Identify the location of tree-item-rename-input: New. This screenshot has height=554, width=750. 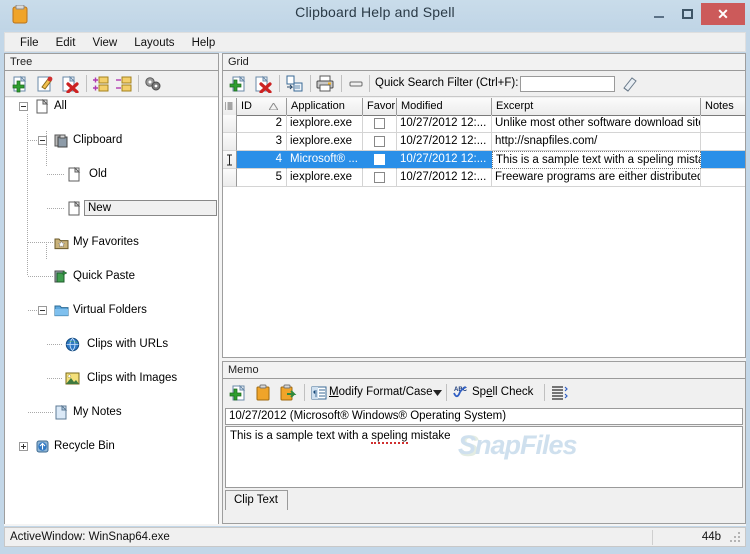
(150, 208).